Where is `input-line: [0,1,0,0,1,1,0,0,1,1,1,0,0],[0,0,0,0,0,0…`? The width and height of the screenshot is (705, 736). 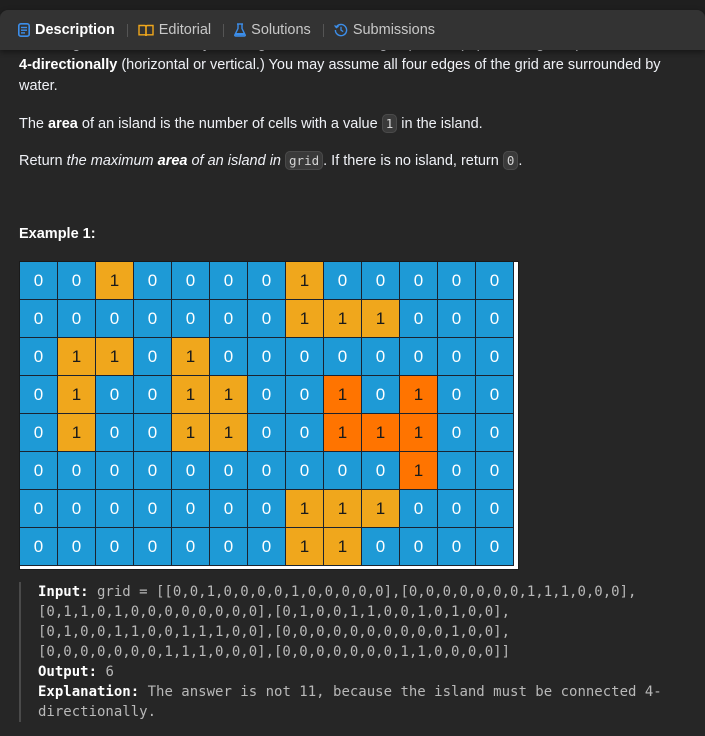 input-line: [0,1,0,0,1,1,0,0,1,1,1,0,0],[0,0,0,0,0,0… is located at coordinates (274, 632).